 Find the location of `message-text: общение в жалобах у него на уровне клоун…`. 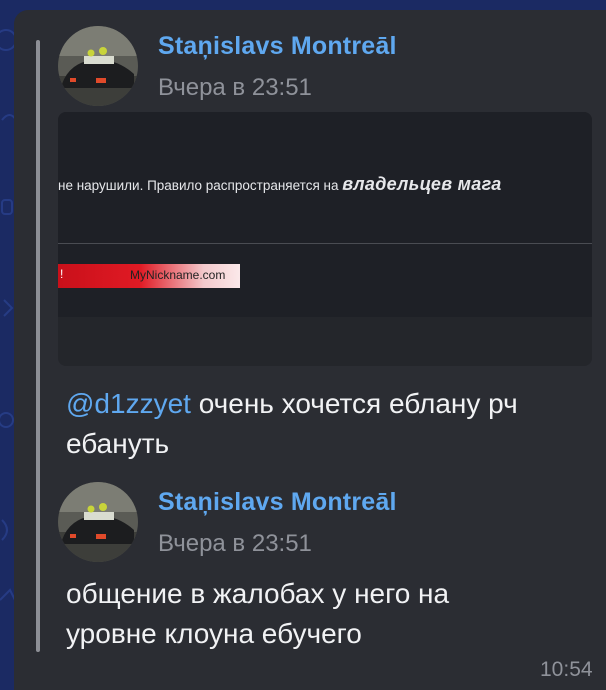

message-text: общение в жалобах у него на уровне клоун… is located at coordinates (257, 614).